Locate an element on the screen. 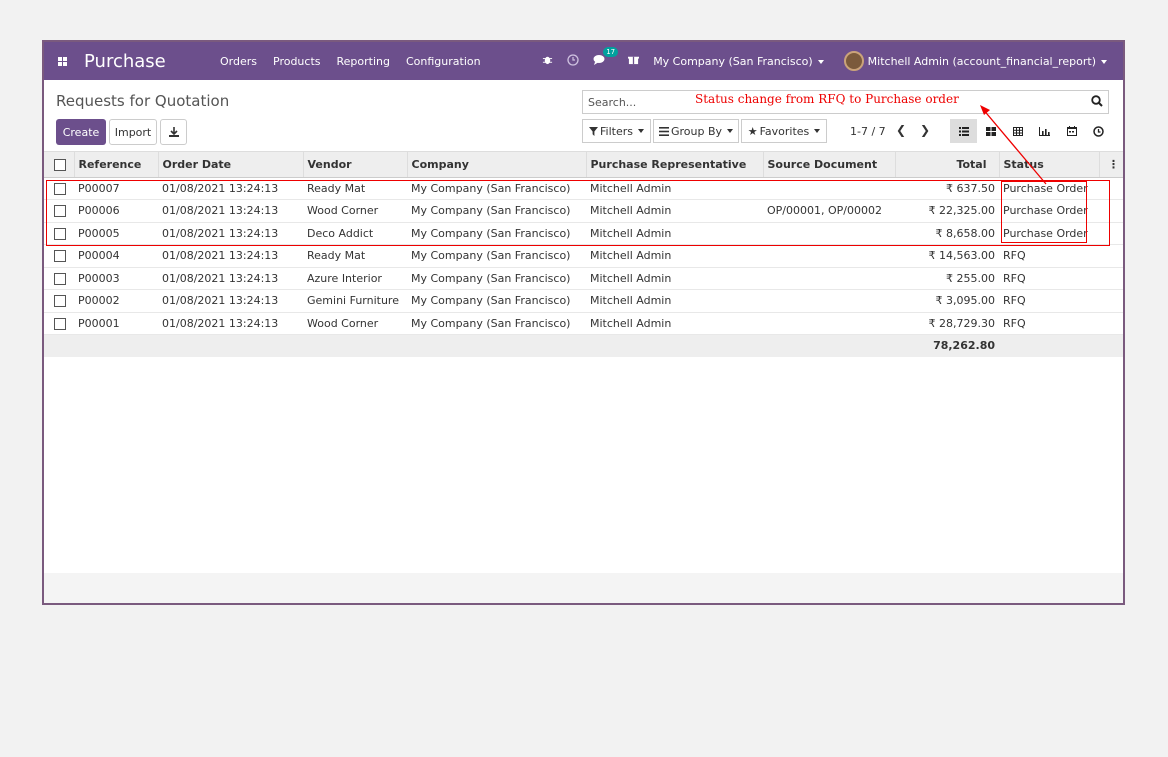 The height and width of the screenshot is (757, 1168). annotation-status-highlight is located at coordinates (1044, 212).